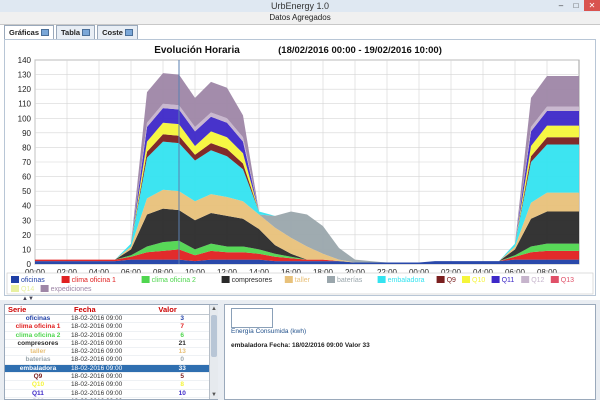 Image resolution: width=600 pixels, height=400 pixels. What do you see at coordinates (94, 280) in the screenshot?
I see `legend-label-clima-oficina-1: clima oficina 1` at bounding box center [94, 280].